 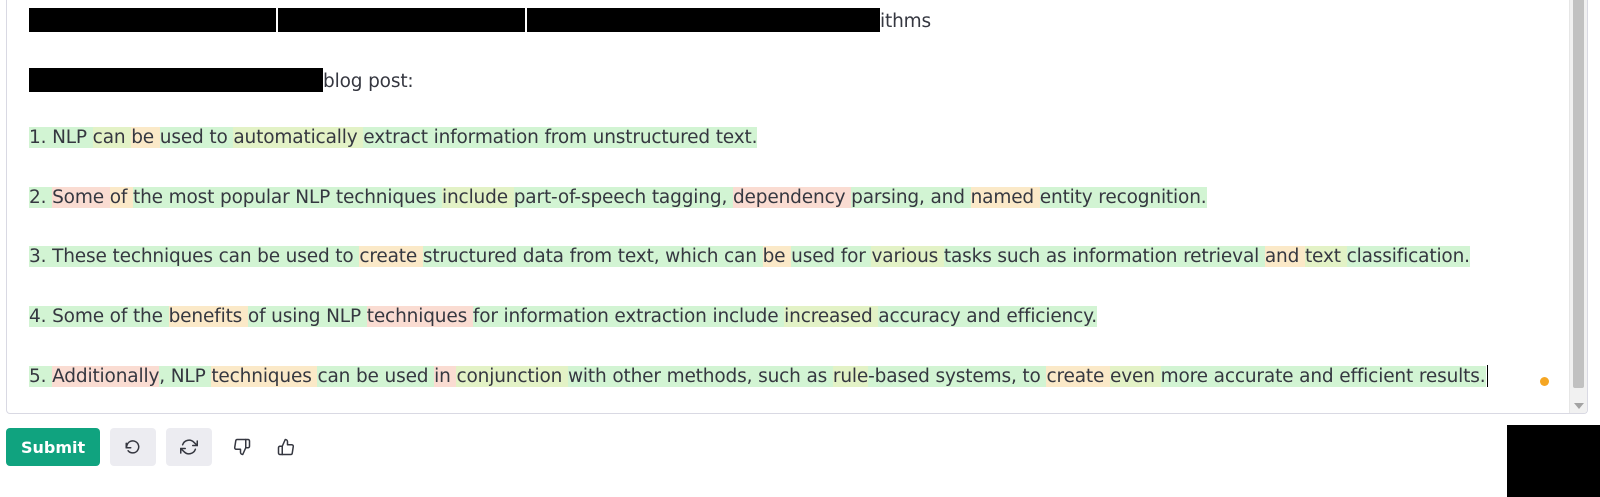 What do you see at coordinates (158, 447) in the screenshot?
I see `toolbar: Submit` at bounding box center [158, 447].